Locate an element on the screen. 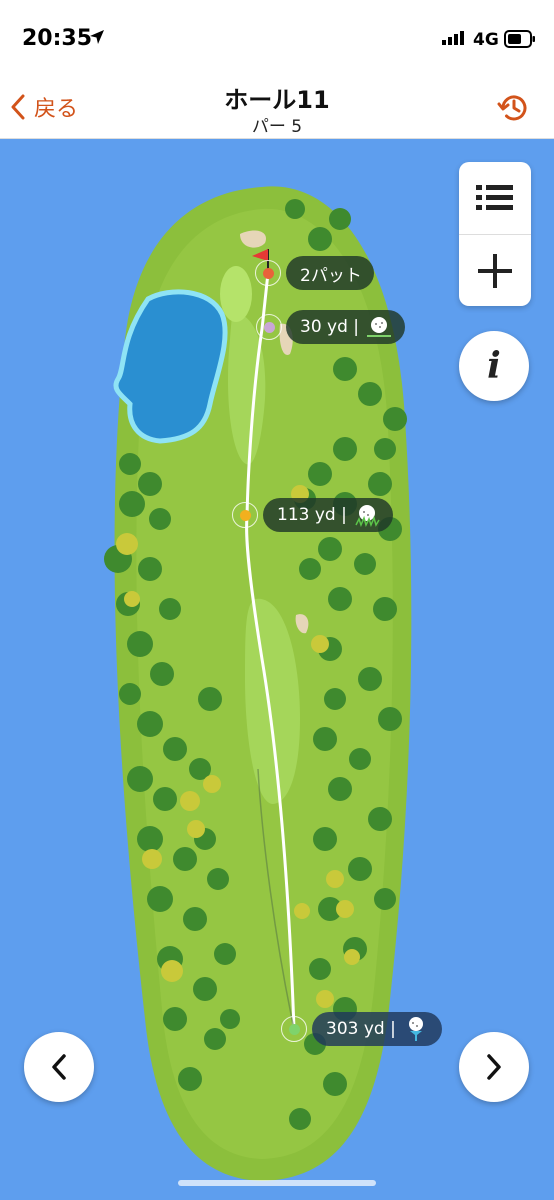 The height and width of the screenshot is (1200, 554). shot-label-113yd: 113 yd | is located at coordinates (328, 515).